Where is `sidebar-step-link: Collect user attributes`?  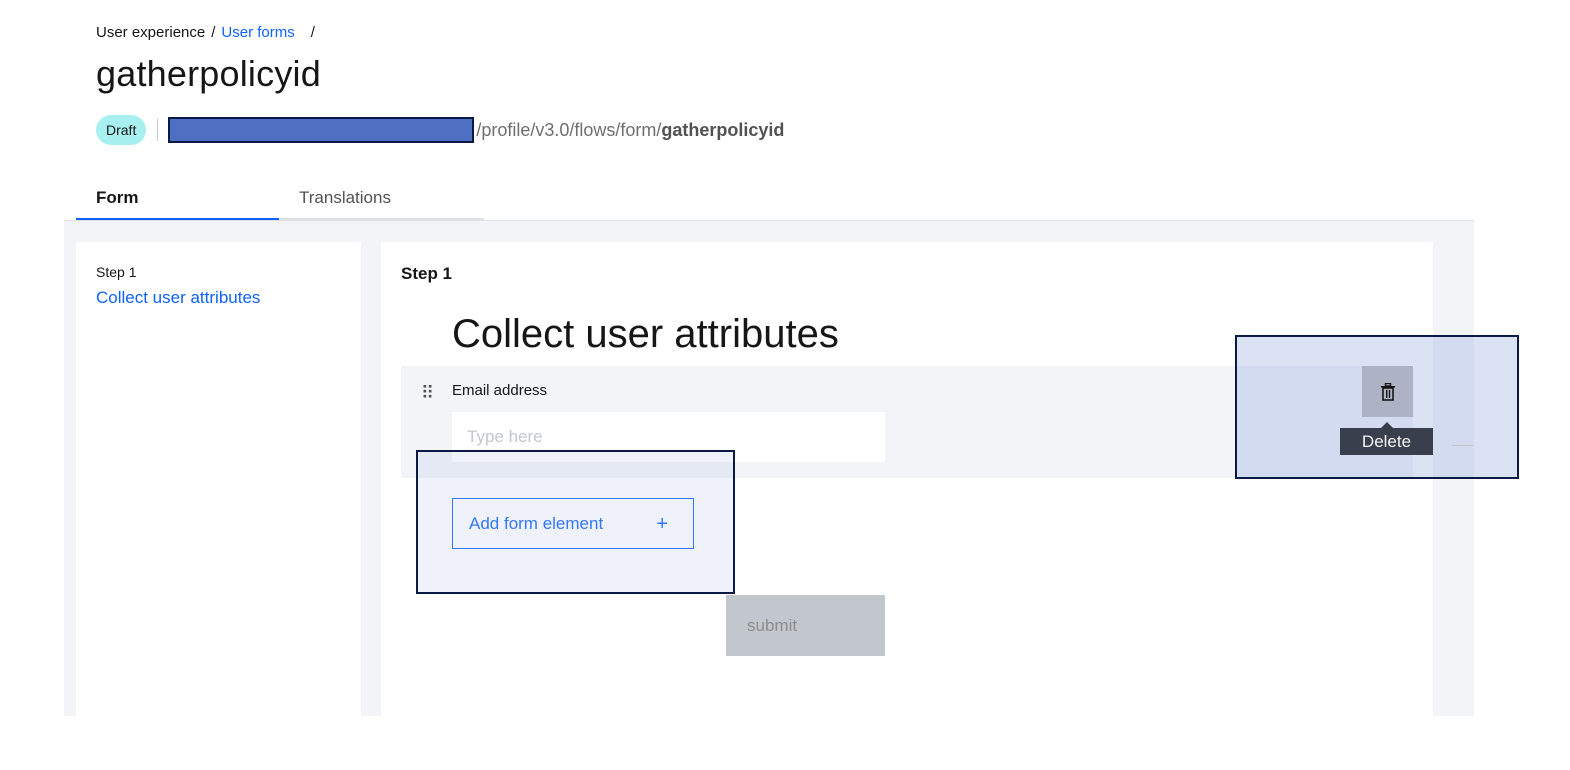 sidebar-step-link: Collect user attributes is located at coordinates (218, 298).